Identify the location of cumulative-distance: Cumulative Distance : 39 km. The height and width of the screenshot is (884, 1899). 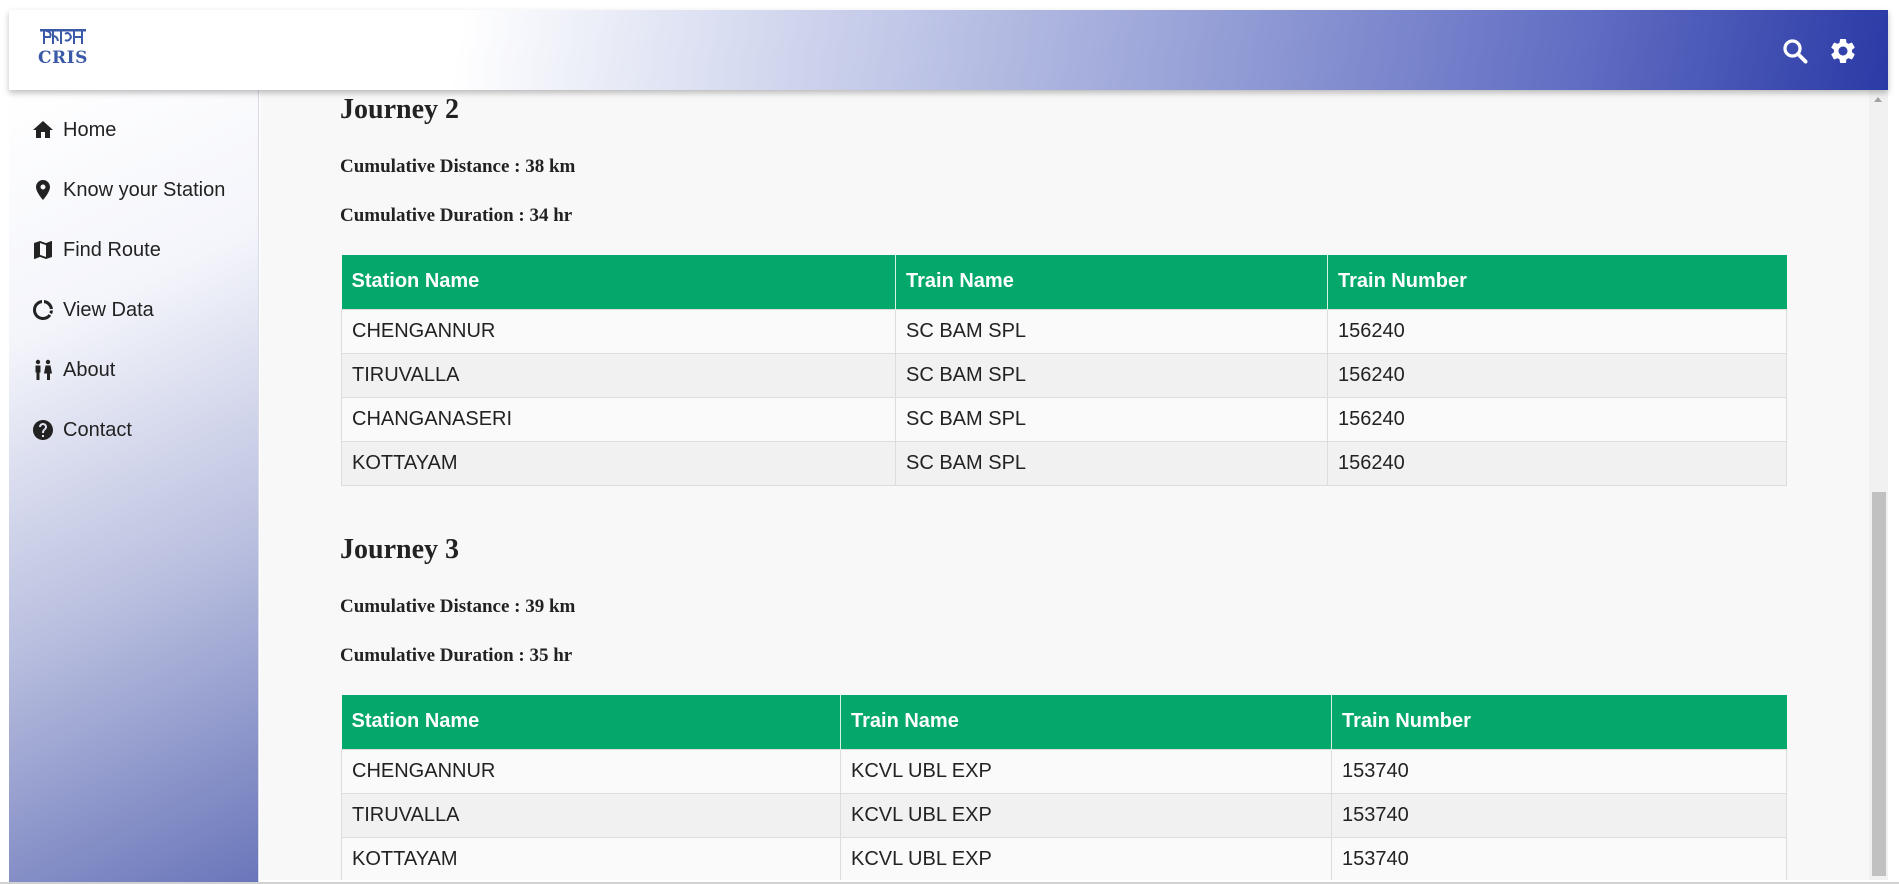
(458, 606).